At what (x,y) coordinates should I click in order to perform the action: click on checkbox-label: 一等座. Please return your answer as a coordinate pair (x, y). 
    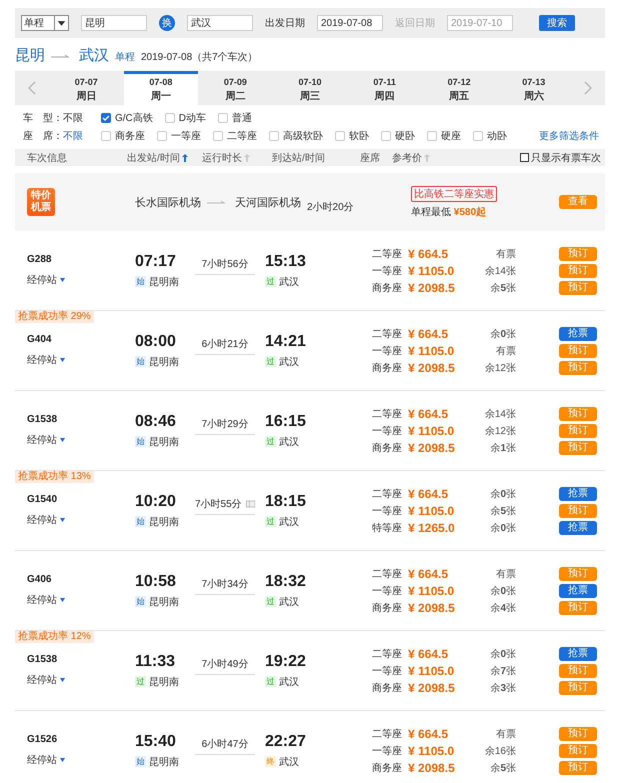
    Looking at the image, I should click on (186, 136).